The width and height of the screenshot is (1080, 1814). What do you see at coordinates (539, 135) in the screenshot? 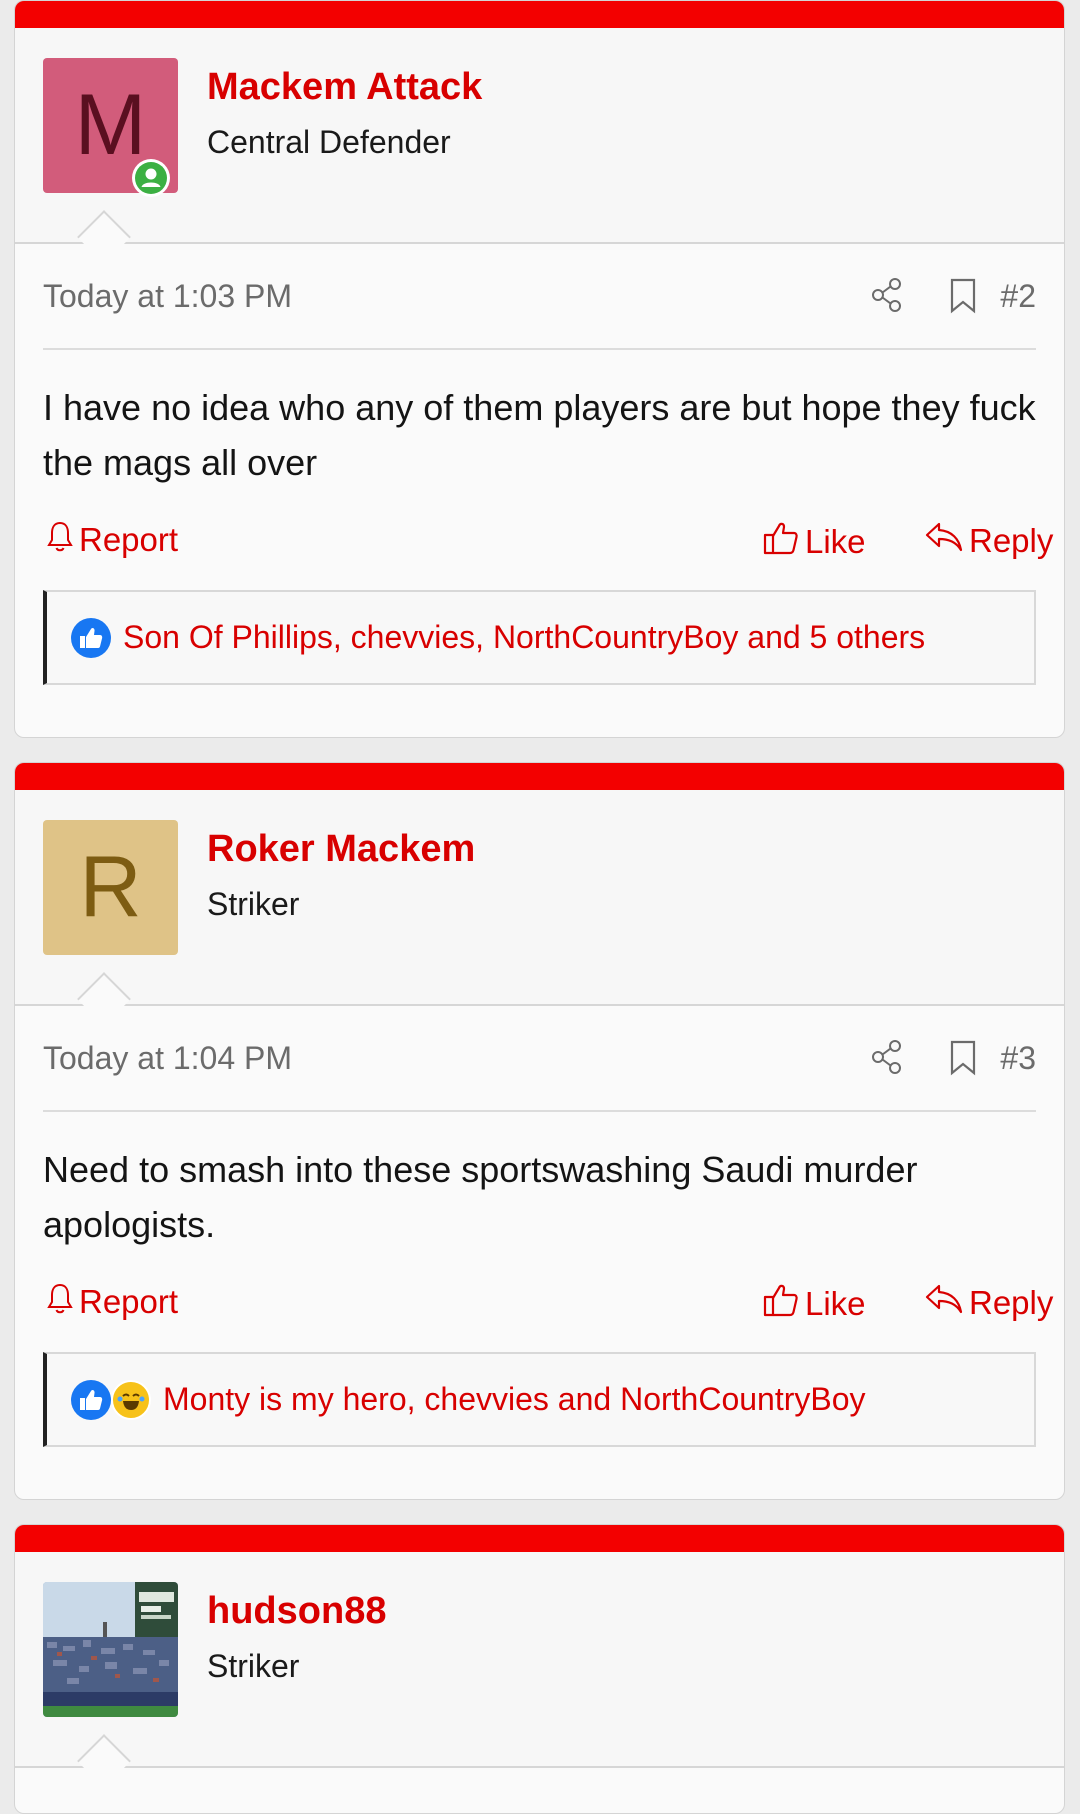
I see `user-block: M Mackem Attack Central Defender` at bounding box center [539, 135].